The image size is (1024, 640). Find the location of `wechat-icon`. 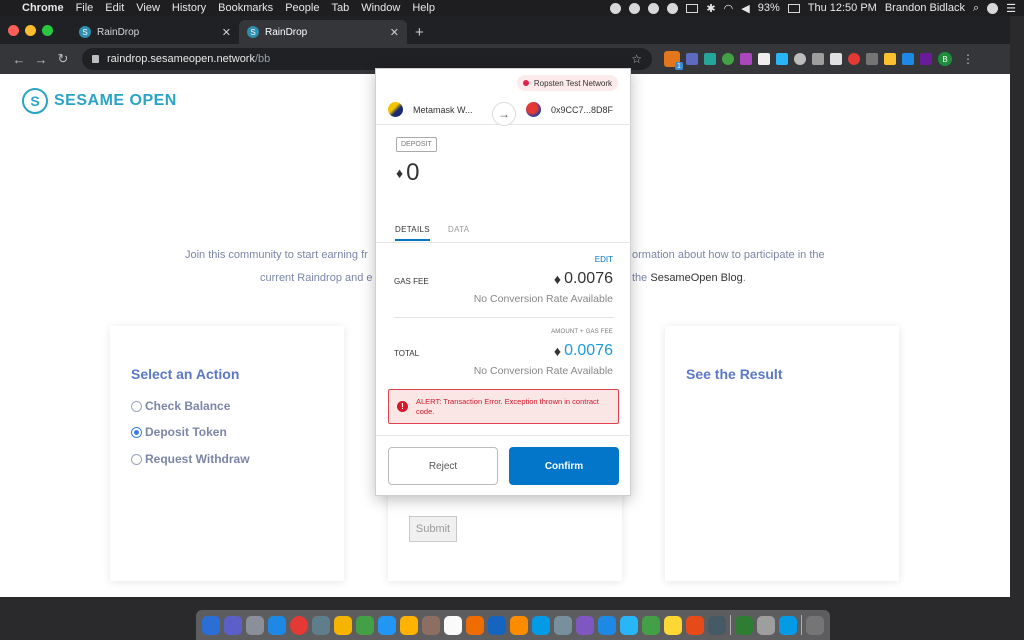

wechat-icon is located at coordinates (651, 625).